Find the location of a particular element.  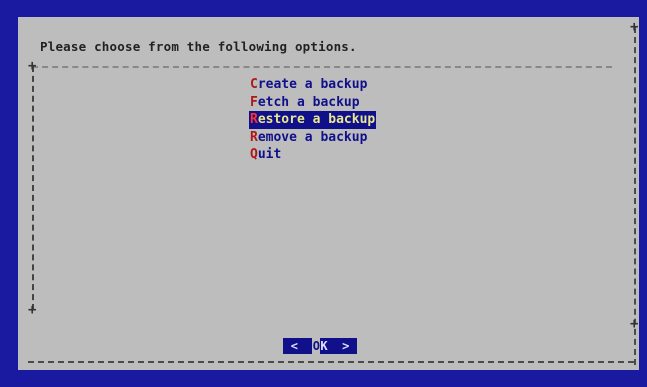

menu-item-create-backup: Create a backup is located at coordinates (312, 85).